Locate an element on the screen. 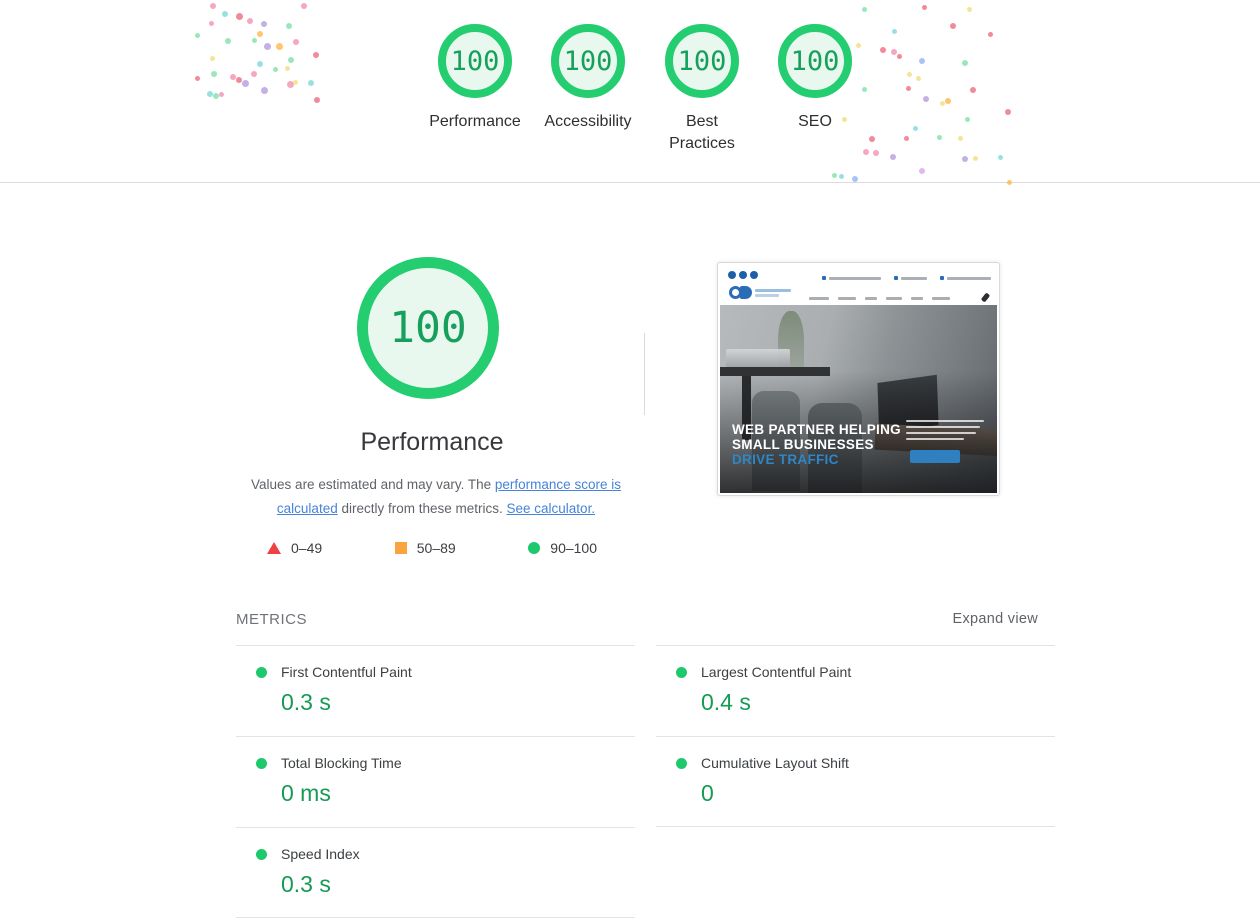 The image size is (1260, 922). location-icon is located at coordinates (824, 278).